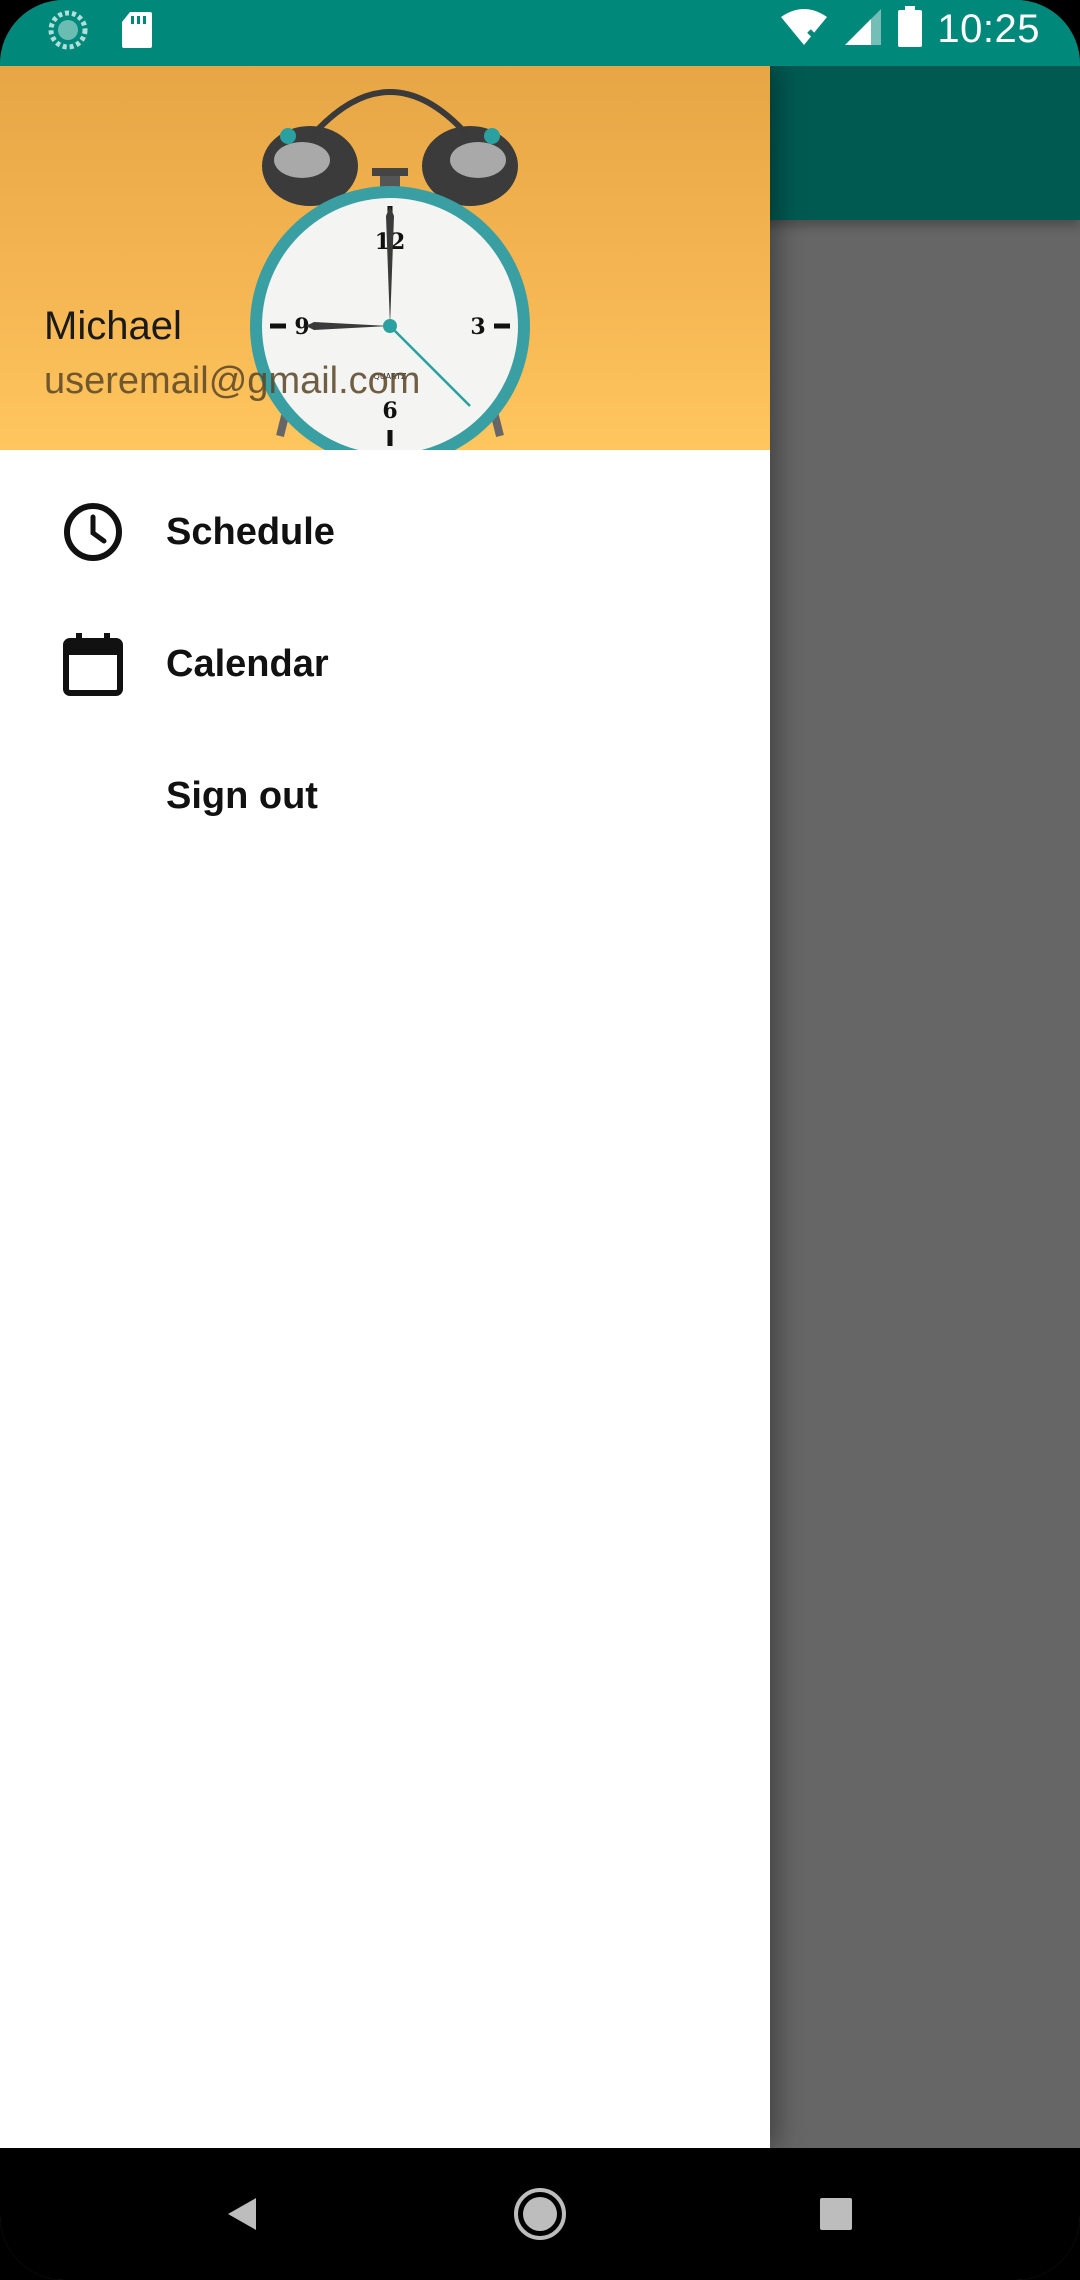 The image size is (1080, 2280). Describe the element at coordinates (68, 32) in the screenshot. I see `data-saver-icon` at that location.